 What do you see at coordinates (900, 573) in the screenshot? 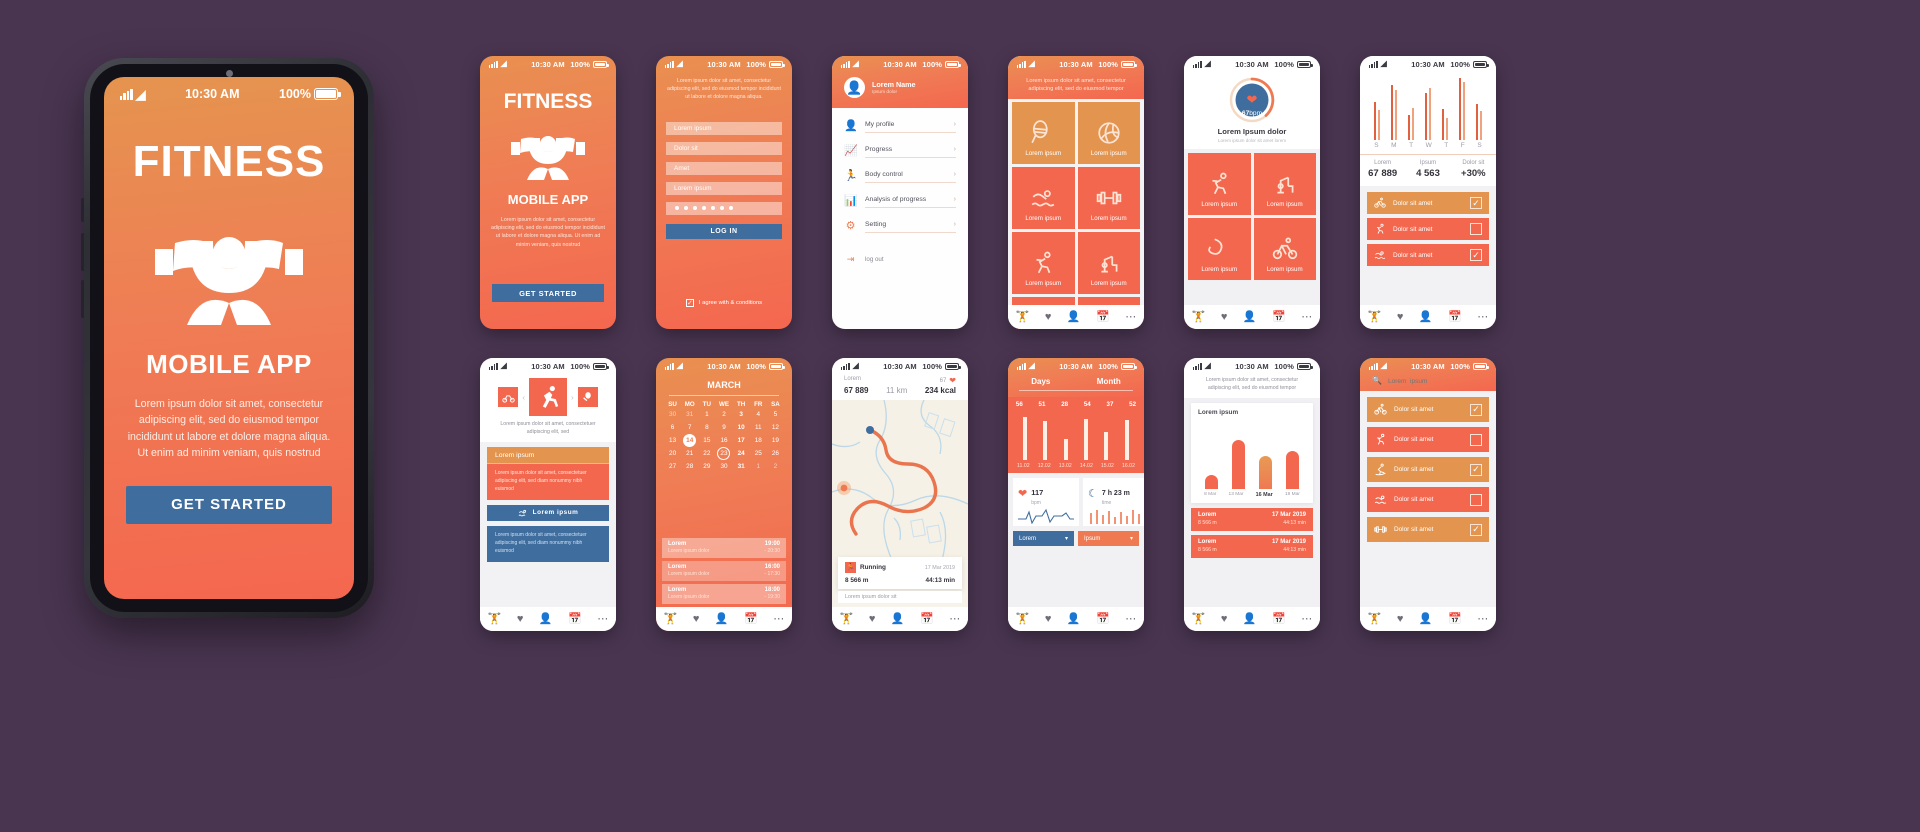
I see `run-summary-card: 🏃 Running 17 Mar 2019 8 566 m 44:13 min` at bounding box center [900, 573].